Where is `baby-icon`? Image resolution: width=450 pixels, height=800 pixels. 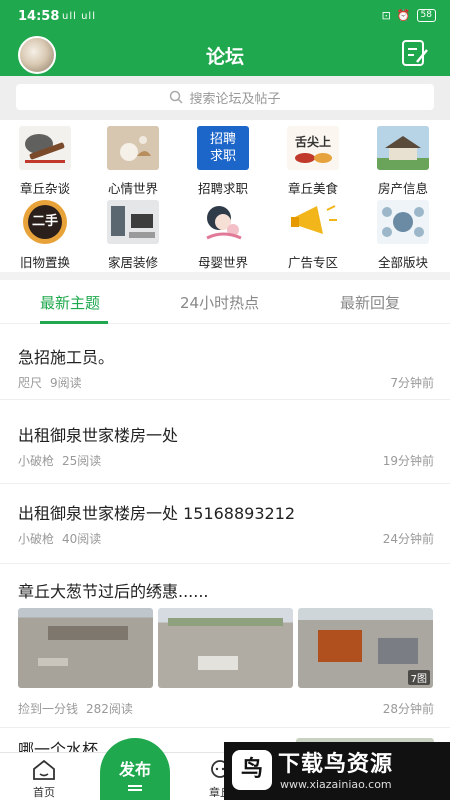
baby-icon is located at coordinates (223, 222).